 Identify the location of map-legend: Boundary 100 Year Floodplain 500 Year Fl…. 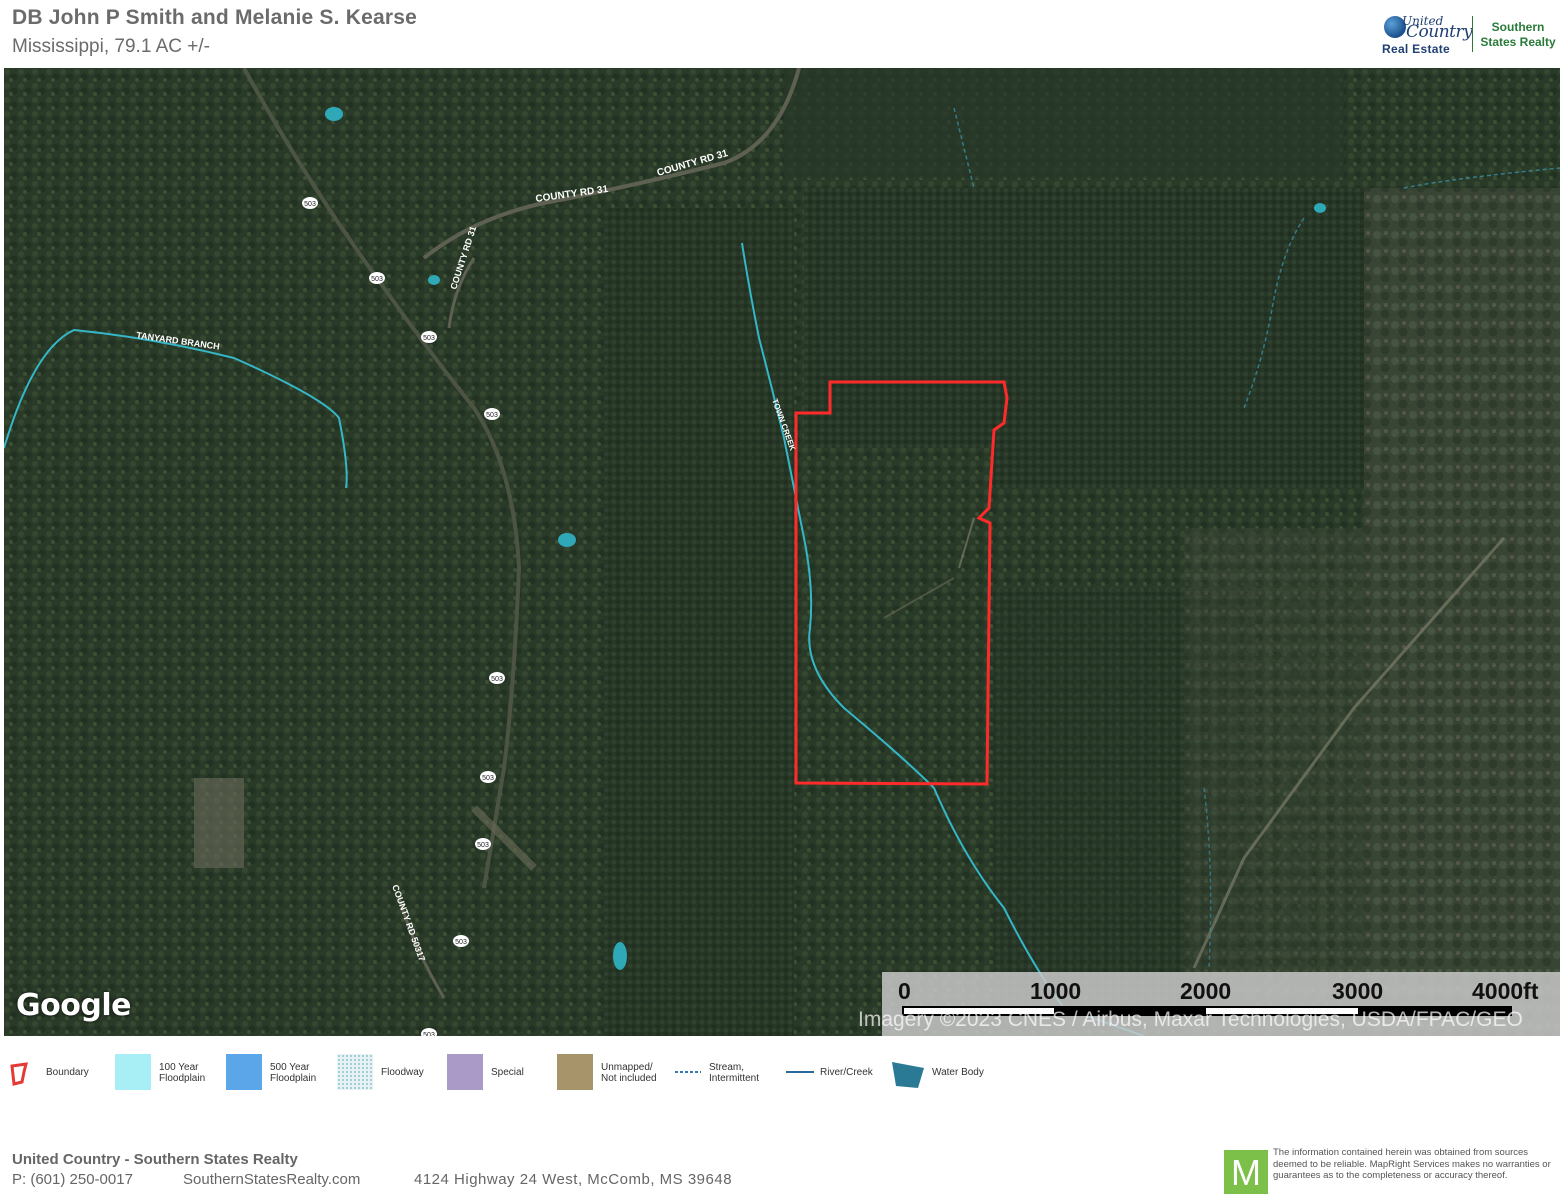
(782, 1076).